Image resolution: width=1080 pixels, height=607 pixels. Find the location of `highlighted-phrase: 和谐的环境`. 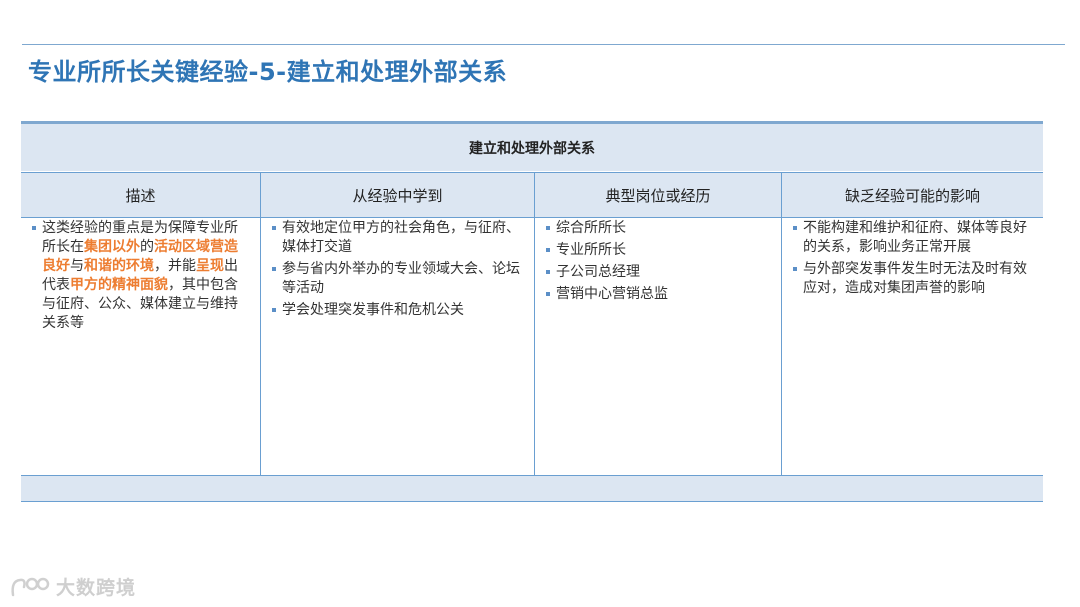

highlighted-phrase: 和谐的环境 is located at coordinates (119, 266).